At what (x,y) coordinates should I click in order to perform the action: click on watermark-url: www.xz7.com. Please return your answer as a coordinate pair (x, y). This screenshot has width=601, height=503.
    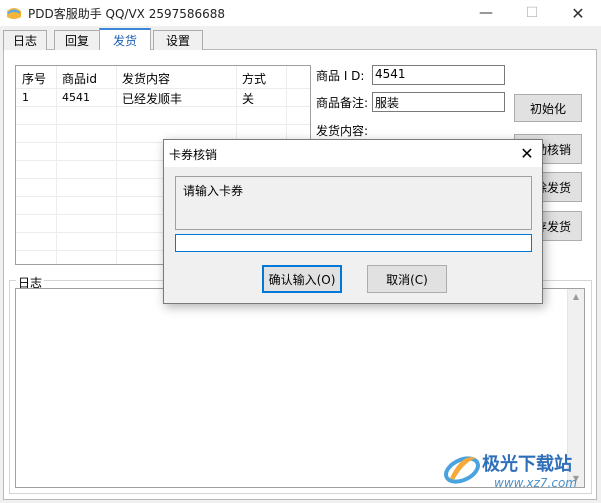
    Looking at the image, I should click on (535, 483).